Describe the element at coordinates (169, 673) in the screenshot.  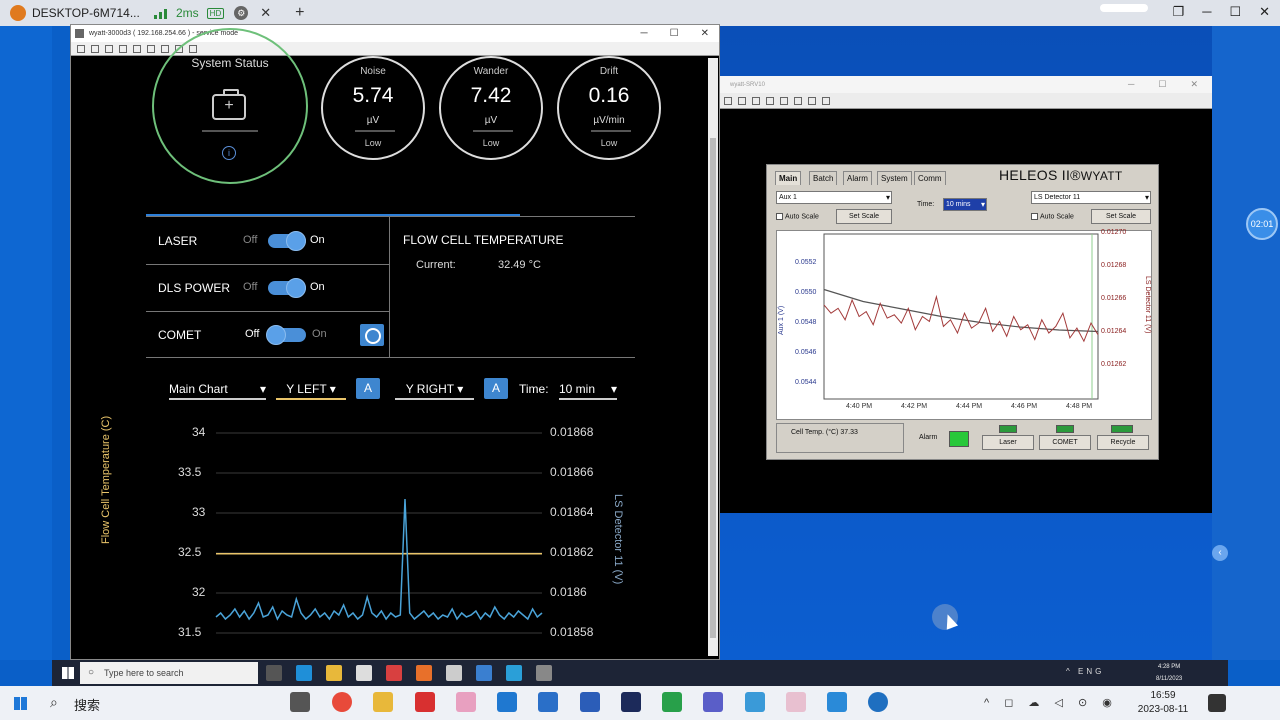
I see `remote-search-box: Type here to search` at that location.